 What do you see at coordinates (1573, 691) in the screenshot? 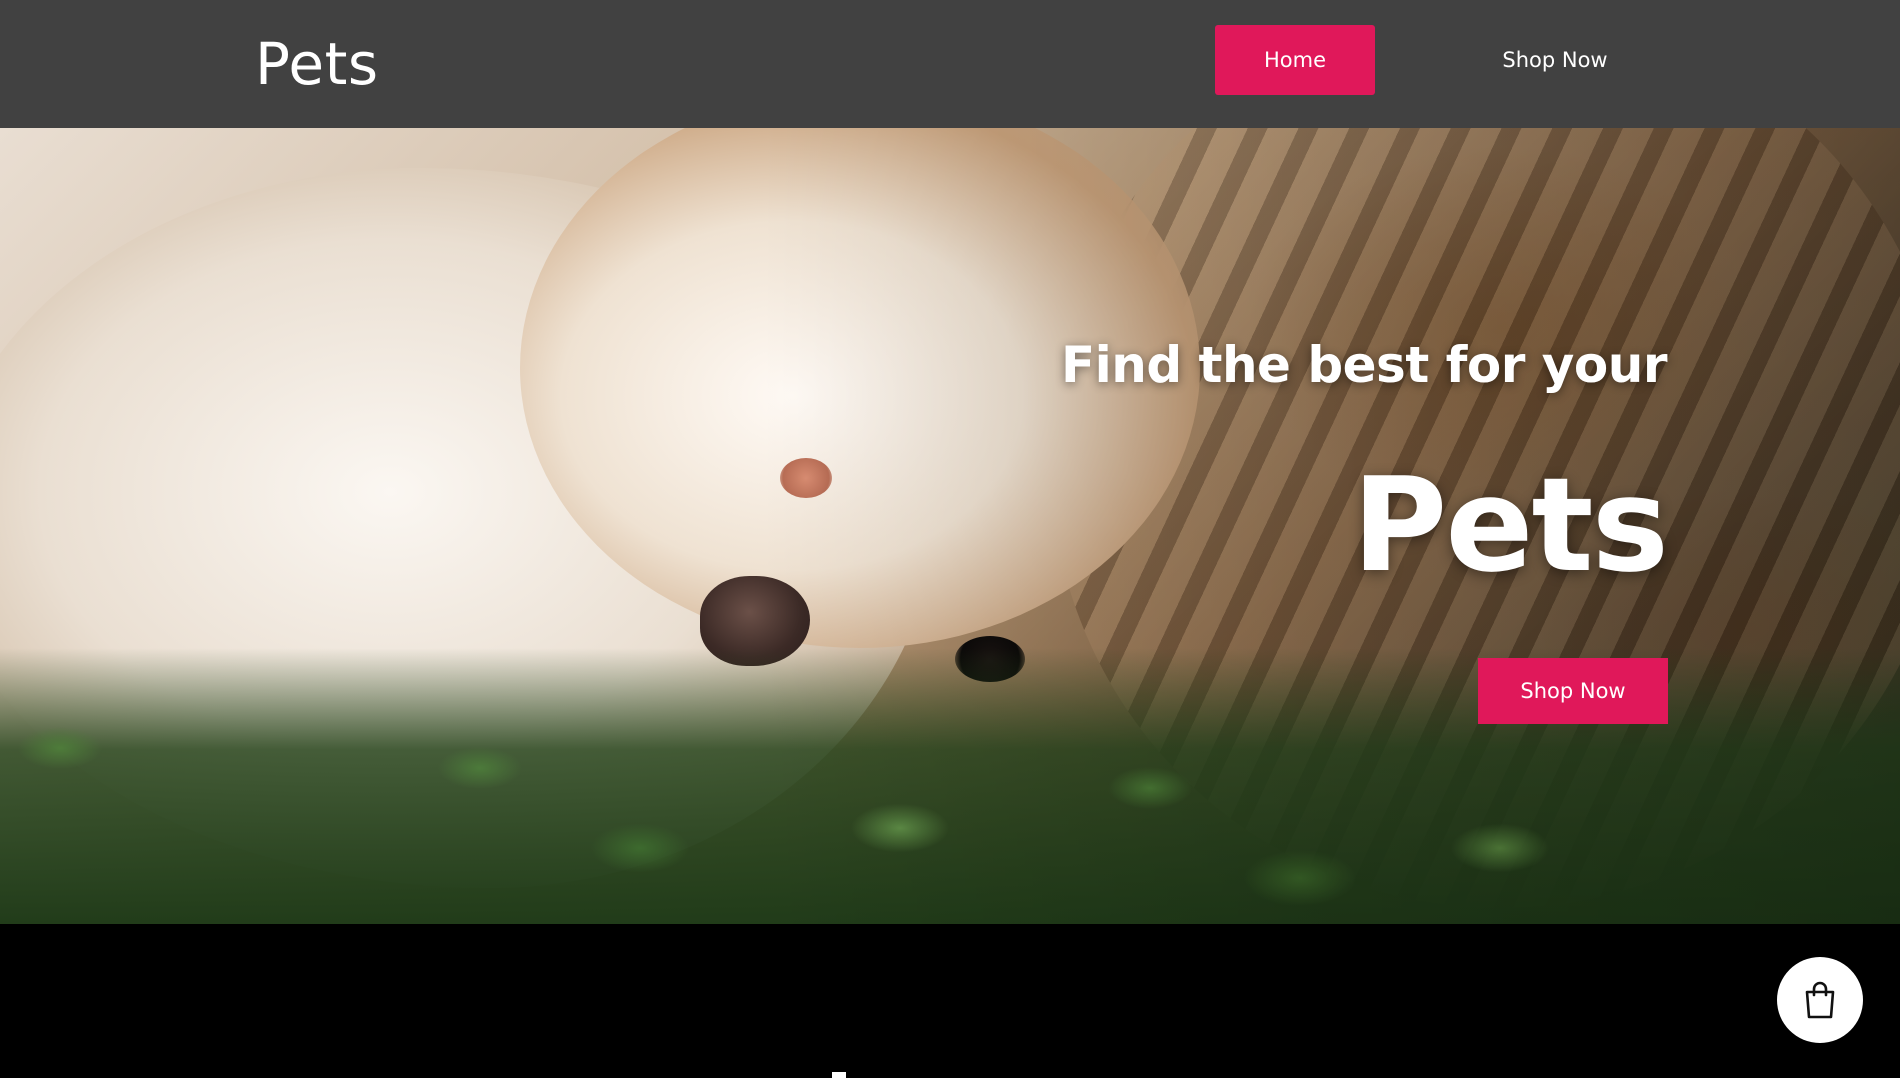
I see `hero-shop-now-button: Shop Now` at bounding box center [1573, 691].